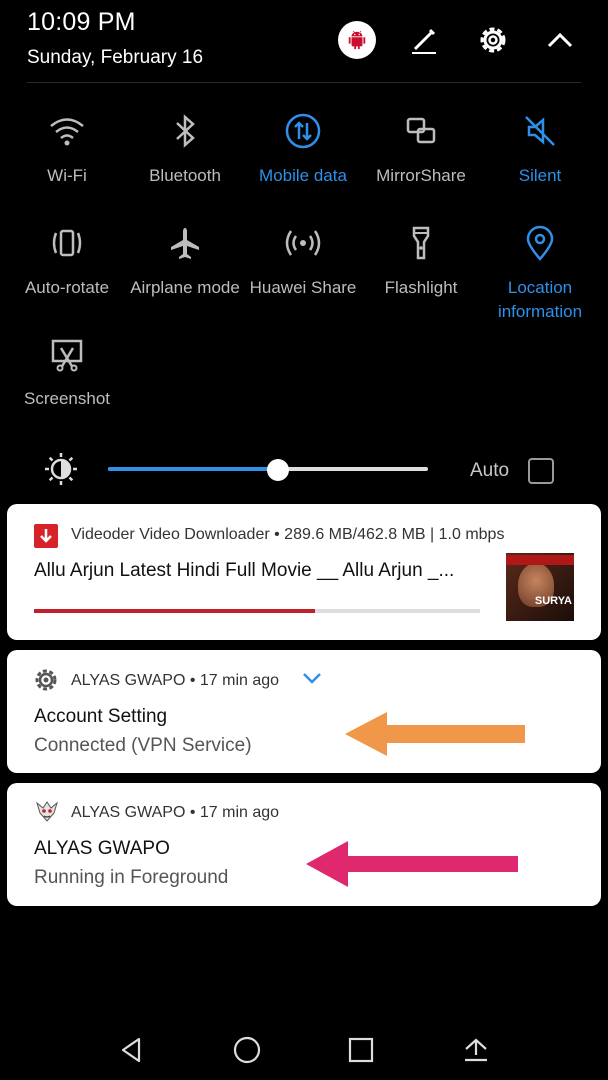  I want to click on orange-arrow-annotation, so click(436, 736).